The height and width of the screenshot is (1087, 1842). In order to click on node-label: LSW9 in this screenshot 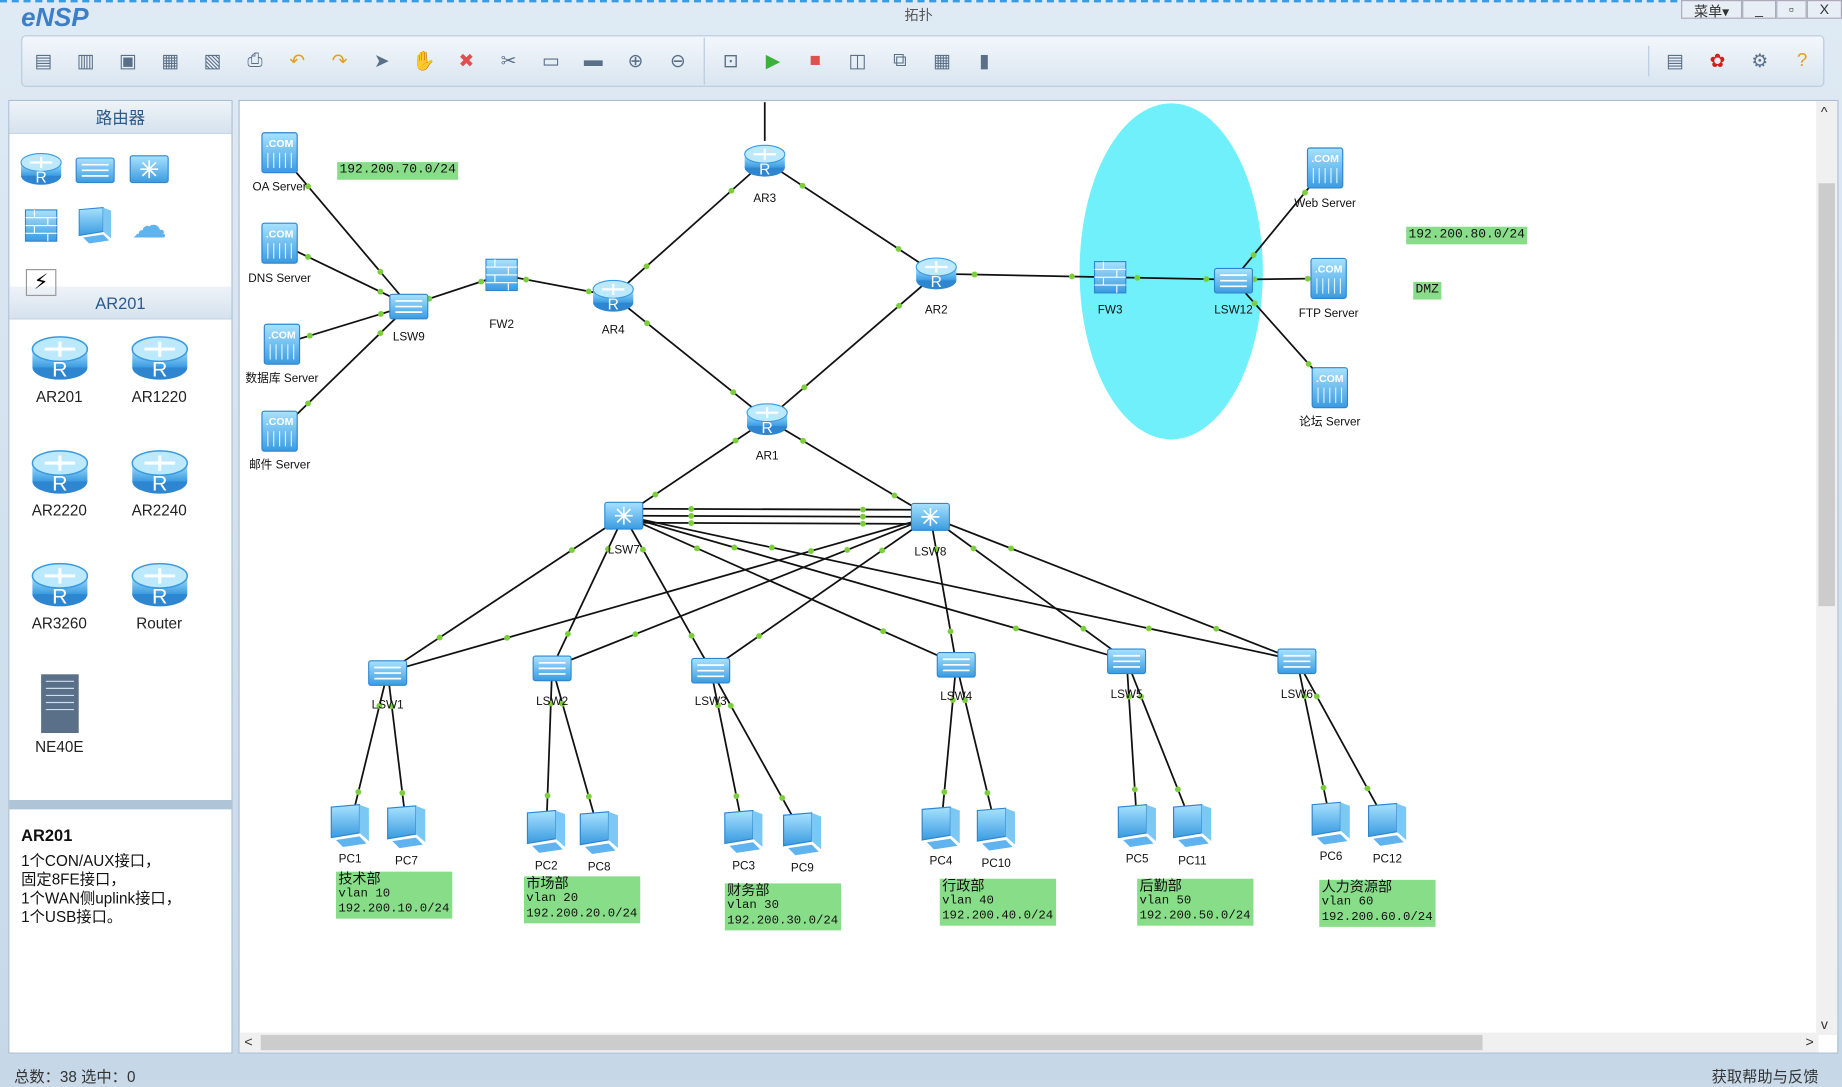, I will do `click(409, 337)`.